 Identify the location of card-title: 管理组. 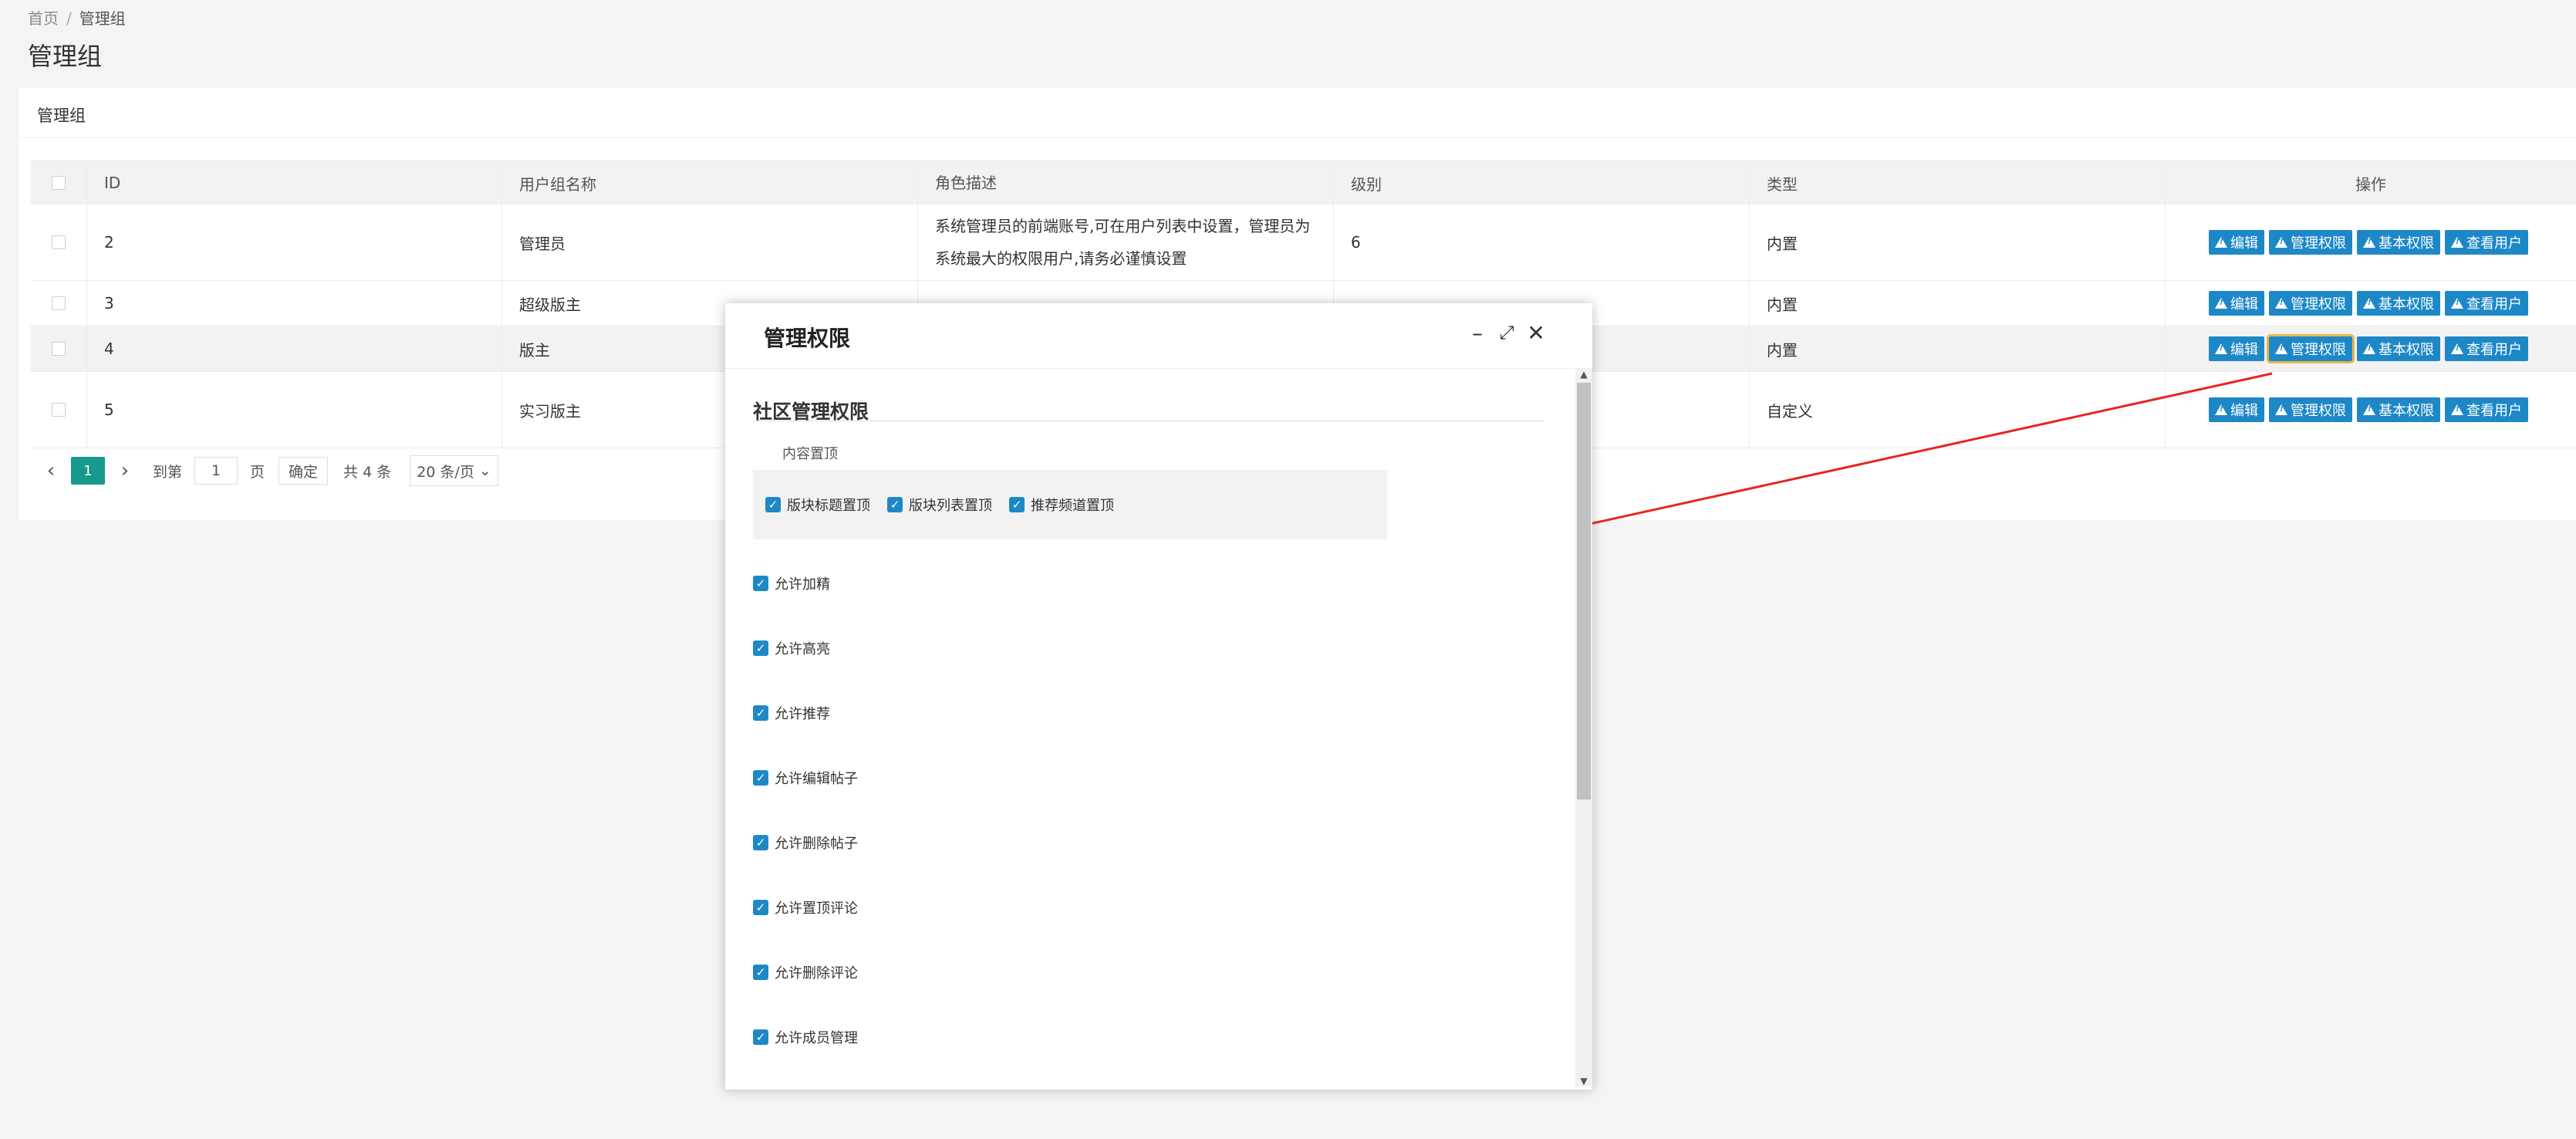
(62, 115).